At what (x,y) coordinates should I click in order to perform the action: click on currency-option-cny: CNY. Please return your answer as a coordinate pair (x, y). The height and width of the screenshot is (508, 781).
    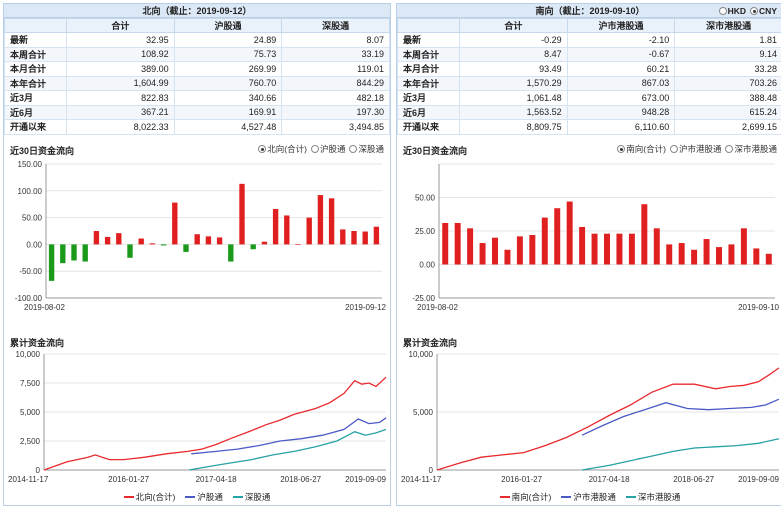
    Looking at the image, I should click on (763, 11).